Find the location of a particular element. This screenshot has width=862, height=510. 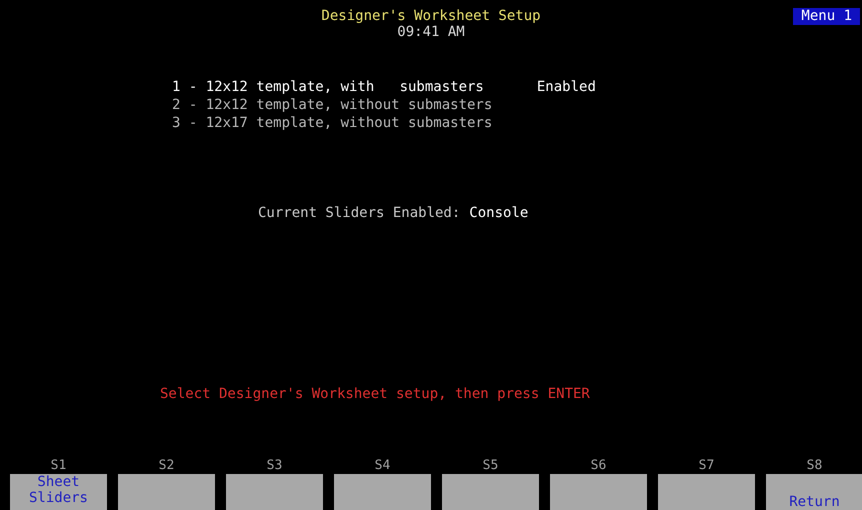

softkey-label: S1 is located at coordinates (58, 466).